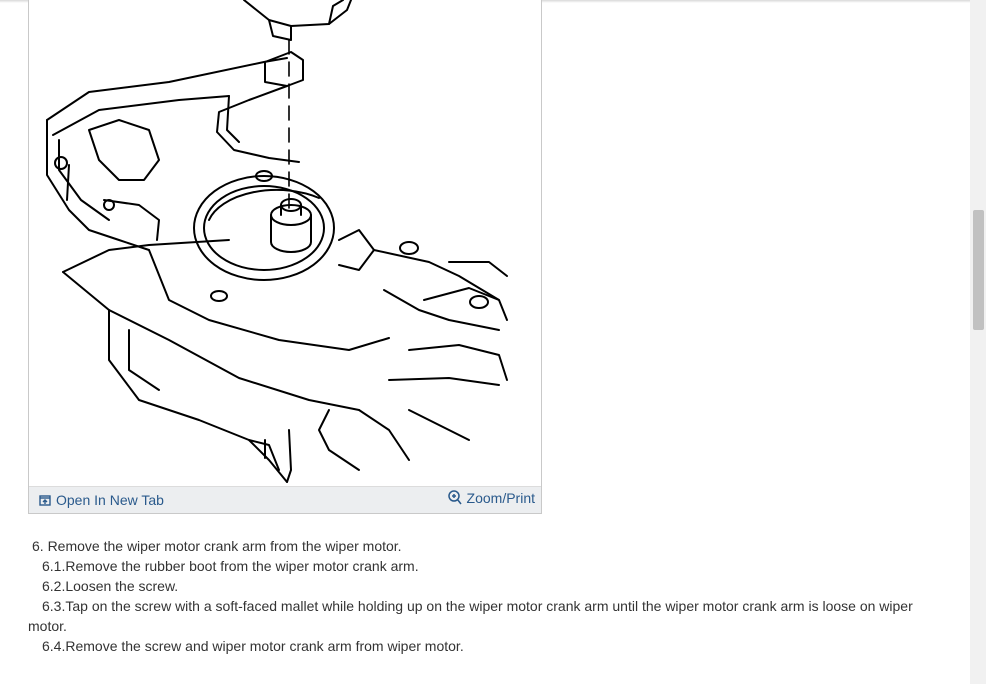 The width and height of the screenshot is (986, 684). What do you see at coordinates (110, 500) in the screenshot?
I see `open-in-new-tab-label: Open In New Tab` at bounding box center [110, 500].